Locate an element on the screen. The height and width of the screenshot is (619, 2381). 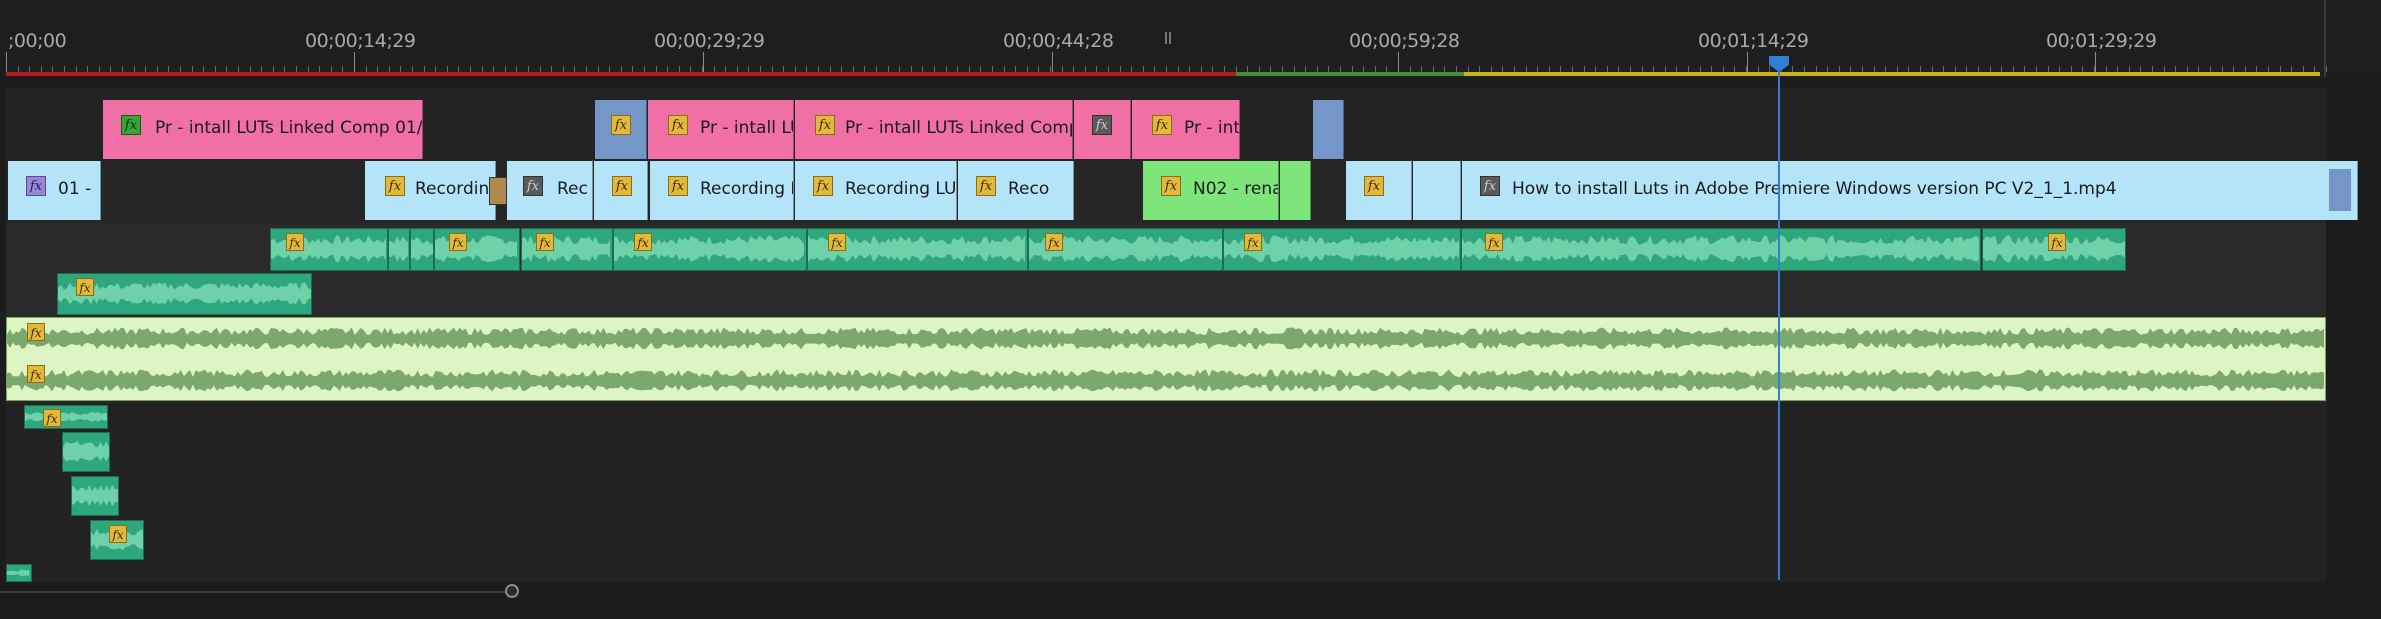
video-clip: fx N02 - rena is located at coordinates (1211, 190).